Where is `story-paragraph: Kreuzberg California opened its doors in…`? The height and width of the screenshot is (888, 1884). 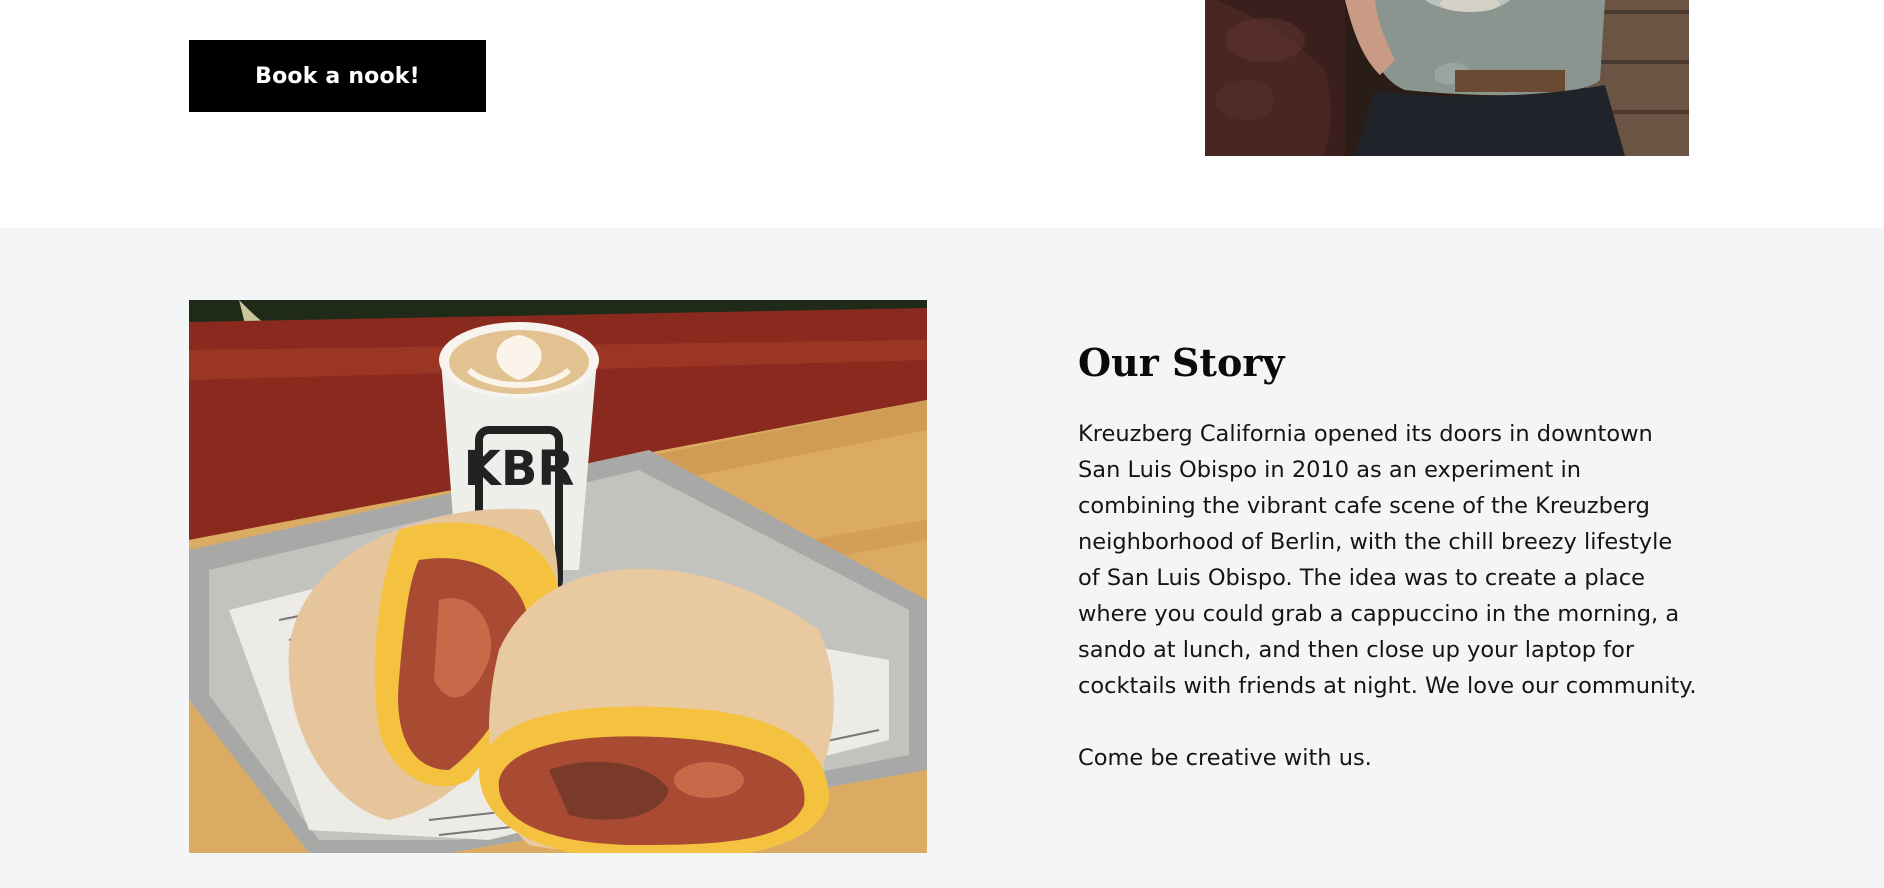 story-paragraph: Kreuzberg California opened its doors in… is located at coordinates (1387, 560).